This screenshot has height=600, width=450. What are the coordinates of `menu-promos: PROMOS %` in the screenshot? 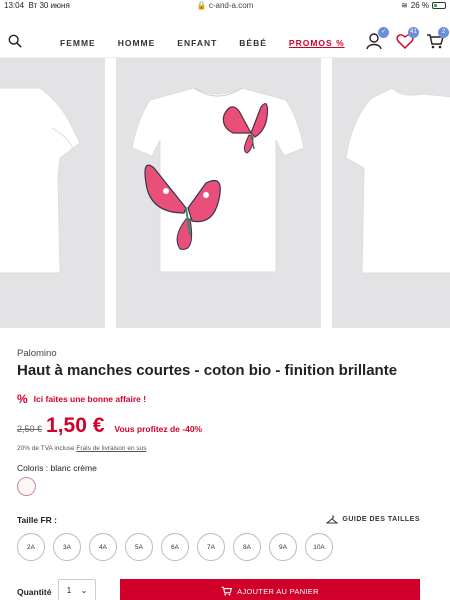 It's located at (317, 43).